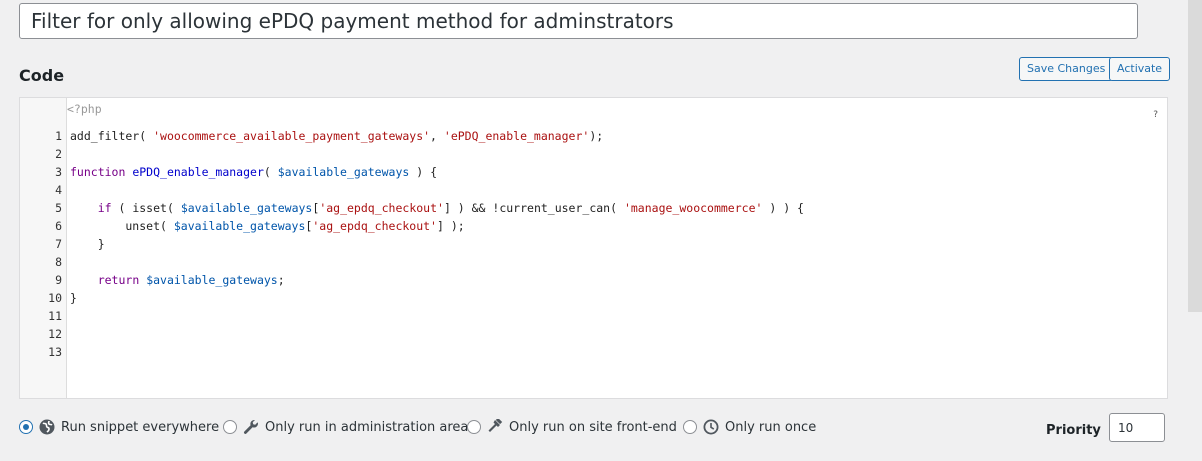 The width and height of the screenshot is (1202, 461). I want to click on php-open-tag: <?php, so click(84, 109).